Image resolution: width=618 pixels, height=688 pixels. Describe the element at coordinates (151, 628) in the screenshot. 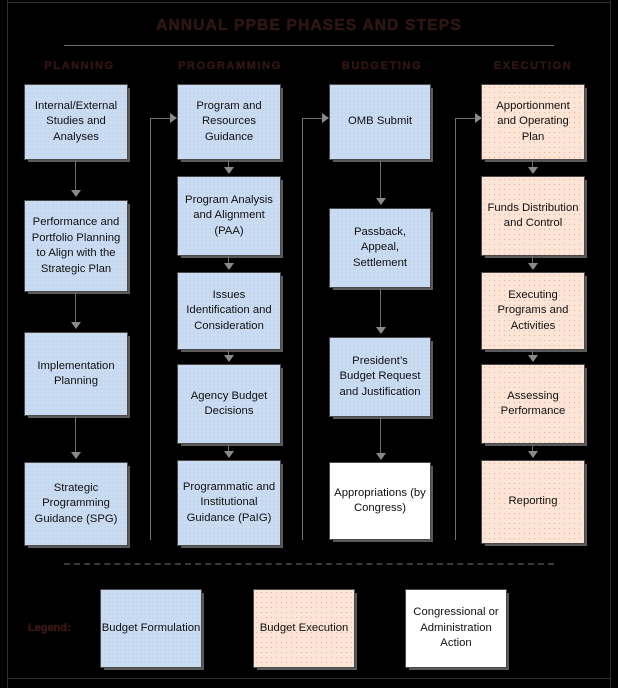

I see `legend-item-budget-formulation: Budget Formulation` at that location.